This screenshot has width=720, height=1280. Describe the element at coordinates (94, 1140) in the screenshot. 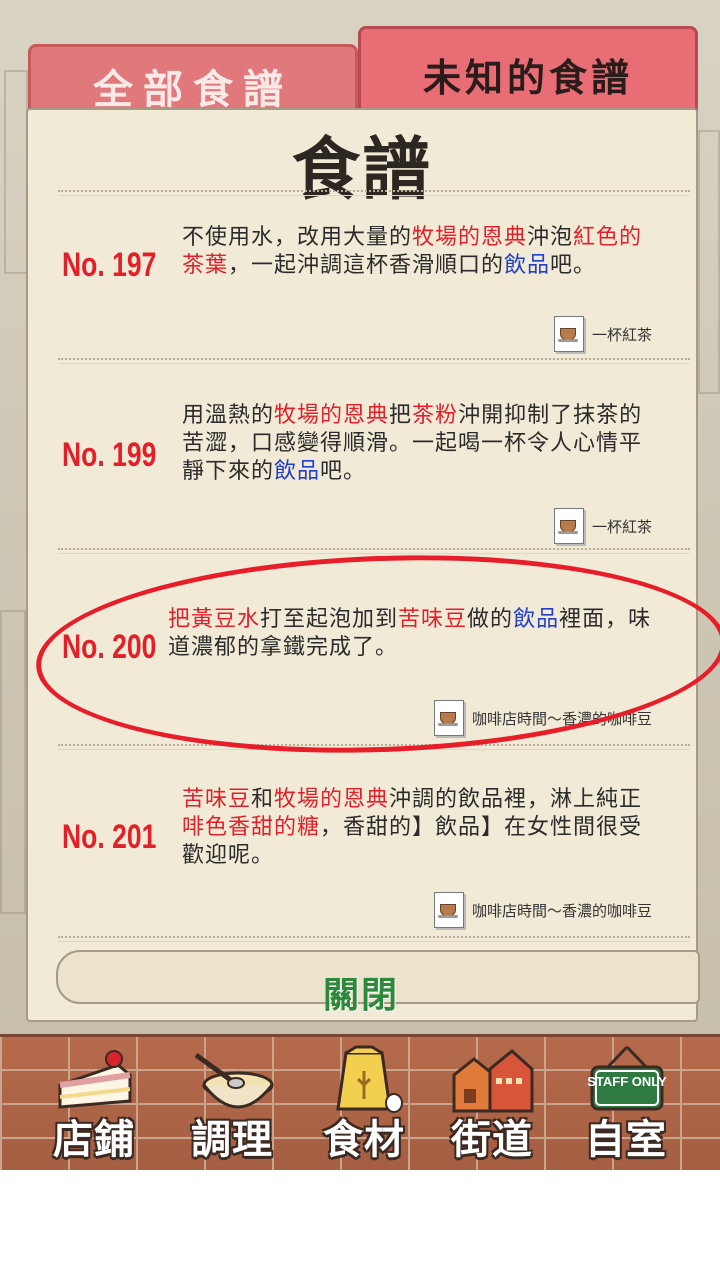

I see `nav-label: 店鋪` at that location.